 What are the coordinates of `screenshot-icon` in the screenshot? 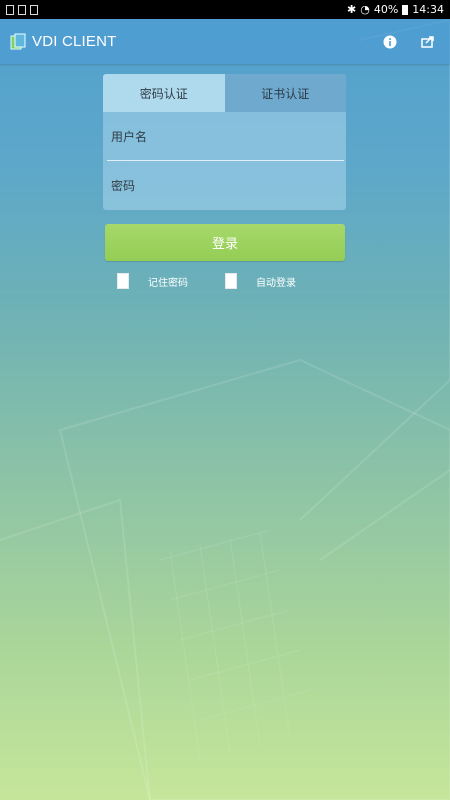 It's located at (22, 9).